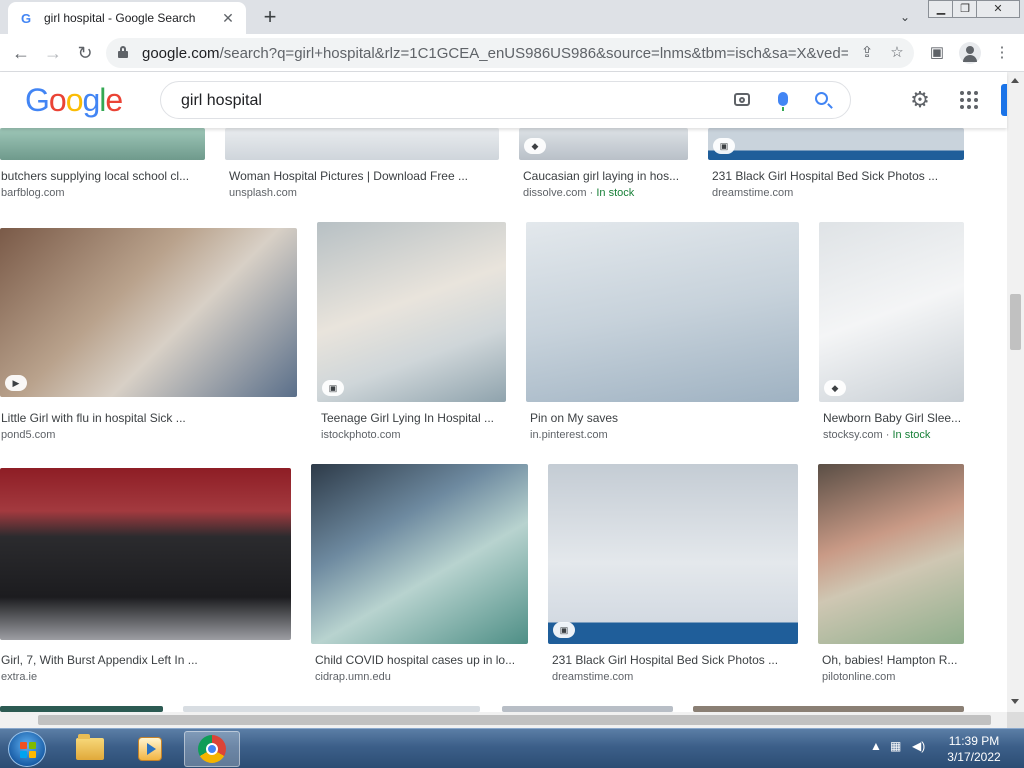 This screenshot has width=1024, height=768. What do you see at coordinates (974, 741) in the screenshot?
I see `clock-time: 11:39 PM` at bounding box center [974, 741].